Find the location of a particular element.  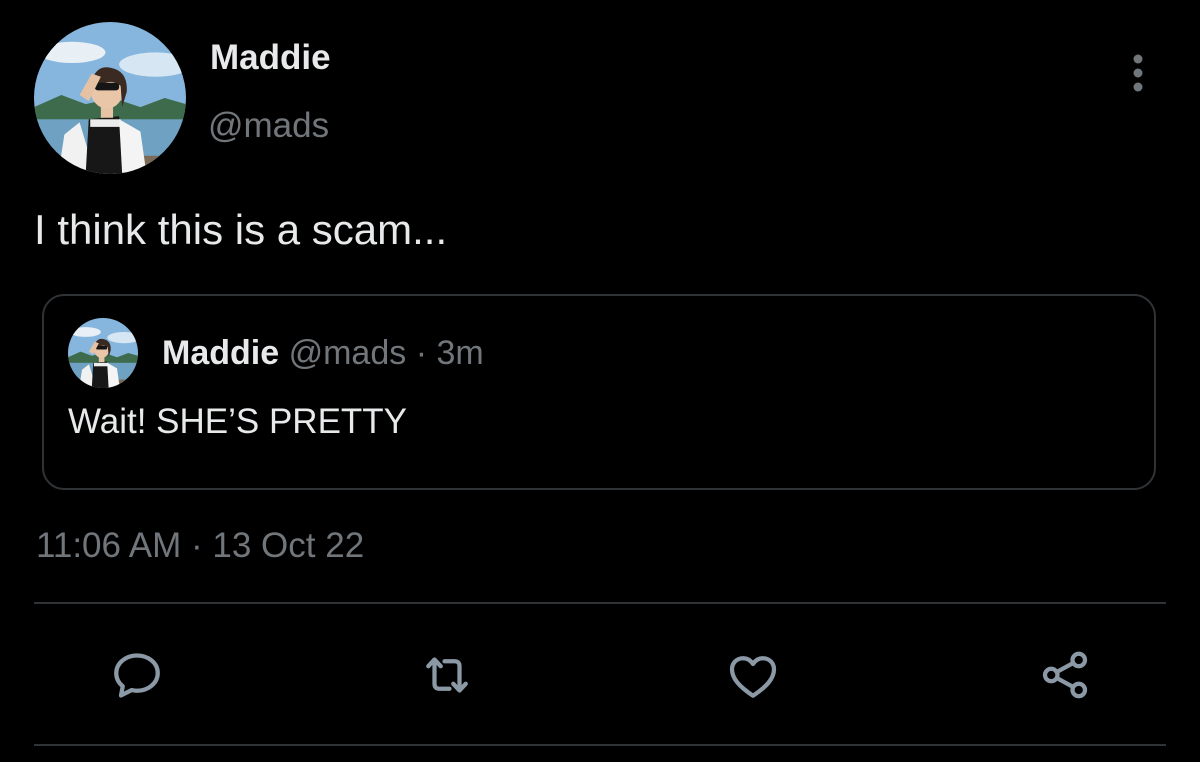

like-icon is located at coordinates (753, 677).